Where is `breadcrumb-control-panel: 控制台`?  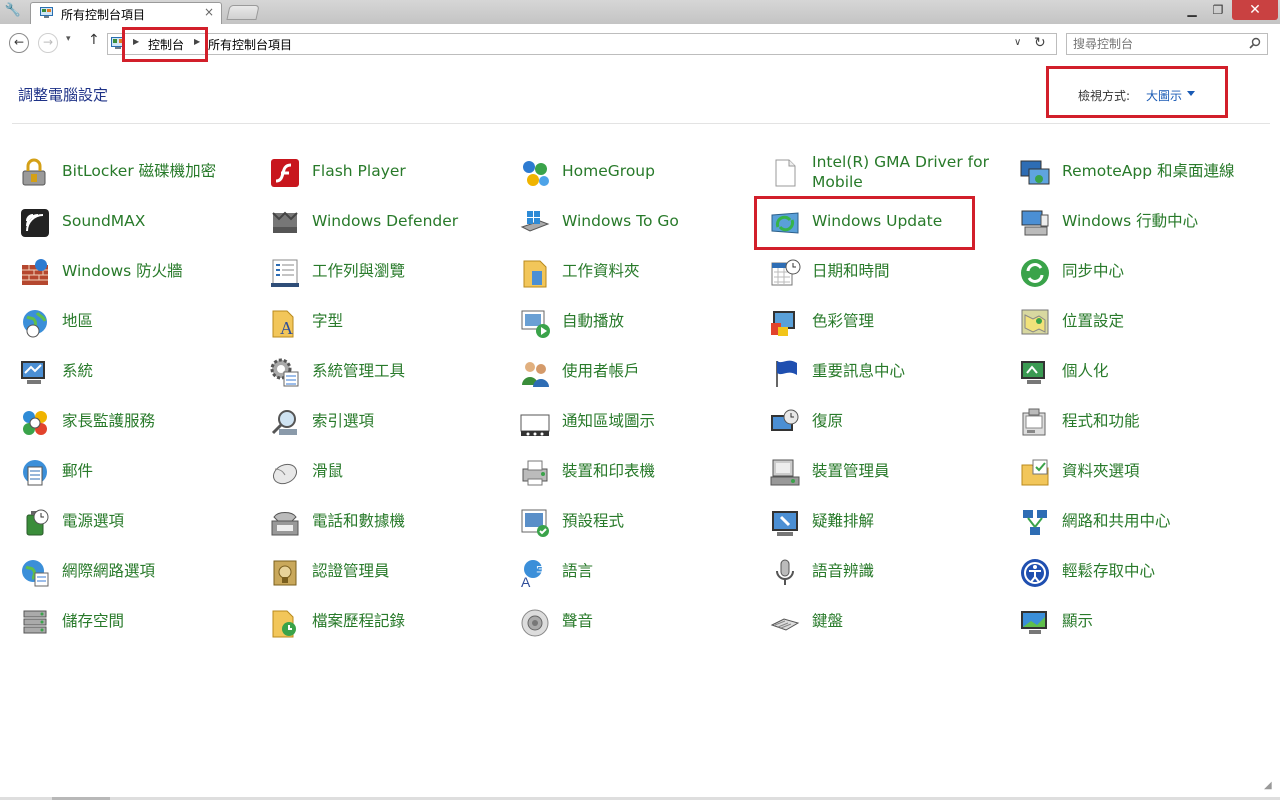 breadcrumb-control-panel: 控制台 is located at coordinates (166, 44).